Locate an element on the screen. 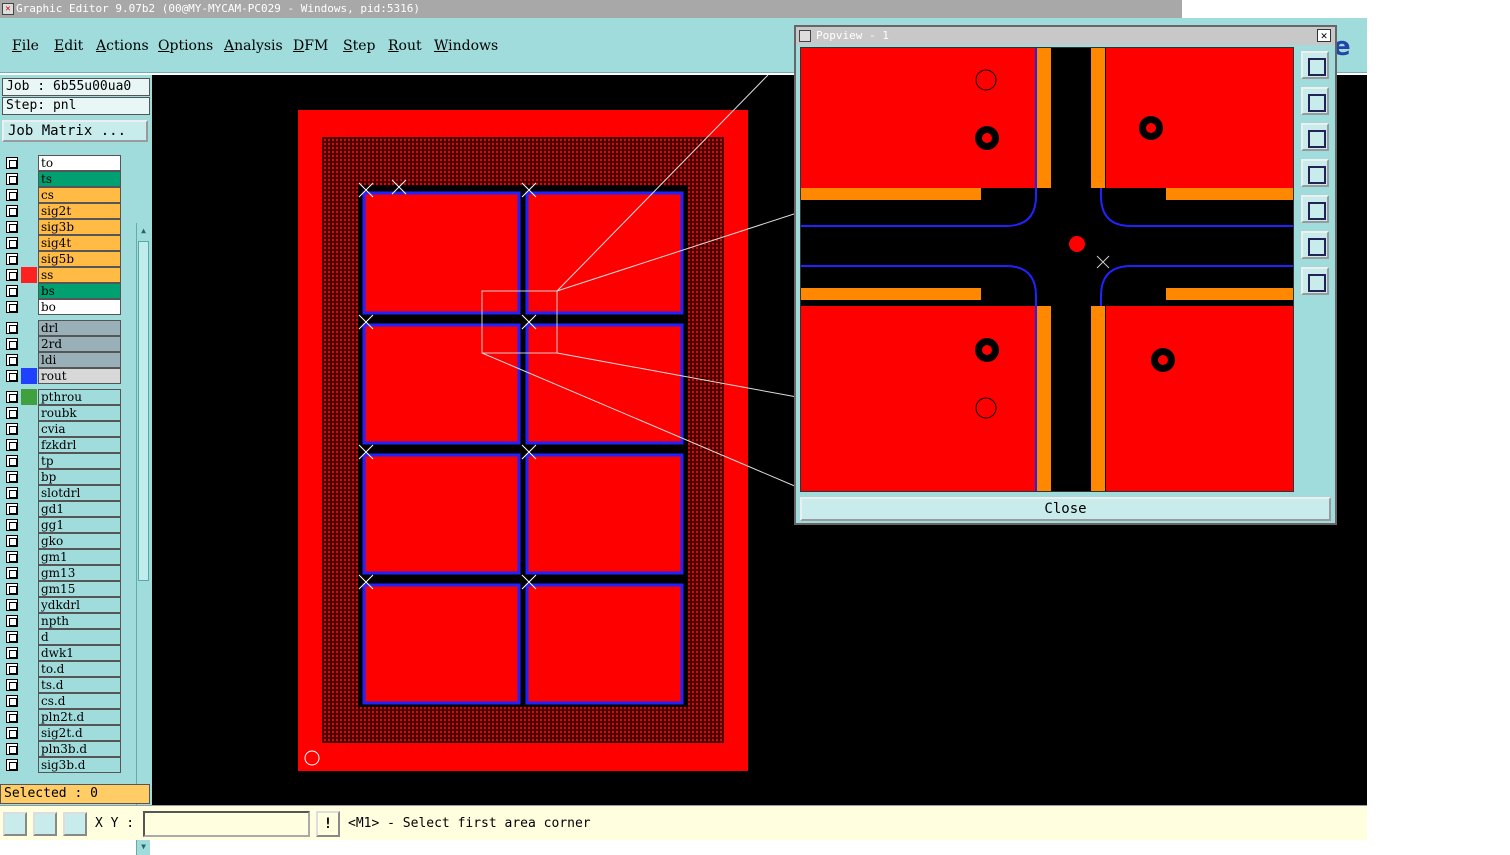  menu-step: Step is located at coordinates (359, 46).